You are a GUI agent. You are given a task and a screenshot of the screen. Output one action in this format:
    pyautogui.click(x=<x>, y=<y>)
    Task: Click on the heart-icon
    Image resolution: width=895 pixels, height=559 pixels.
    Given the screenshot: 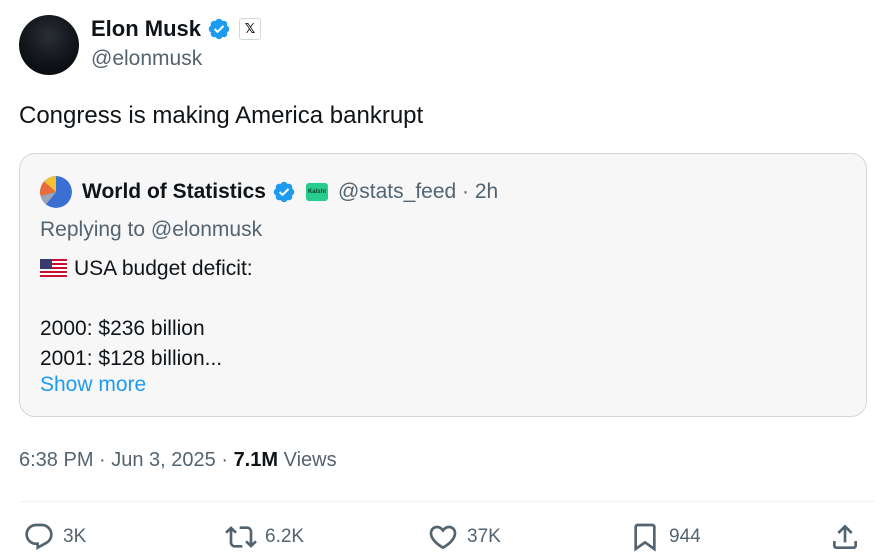 What is the action you would take?
    pyautogui.click(x=443, y=537)
    